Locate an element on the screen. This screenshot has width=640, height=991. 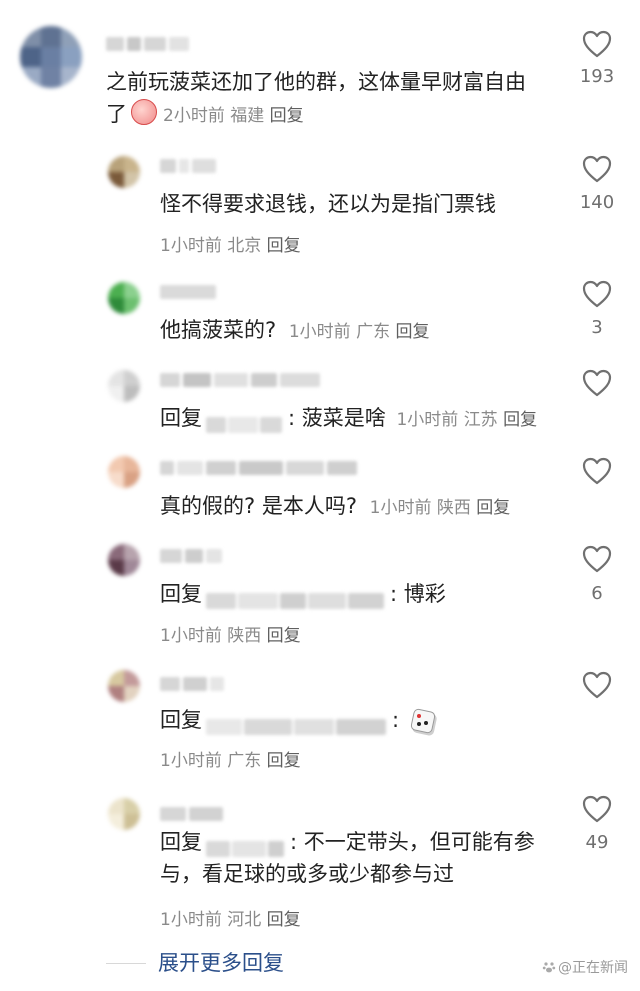
comment-text: 他搞菠菜的? 1小时前 广东 回复 is located at coordinates (295, 330).